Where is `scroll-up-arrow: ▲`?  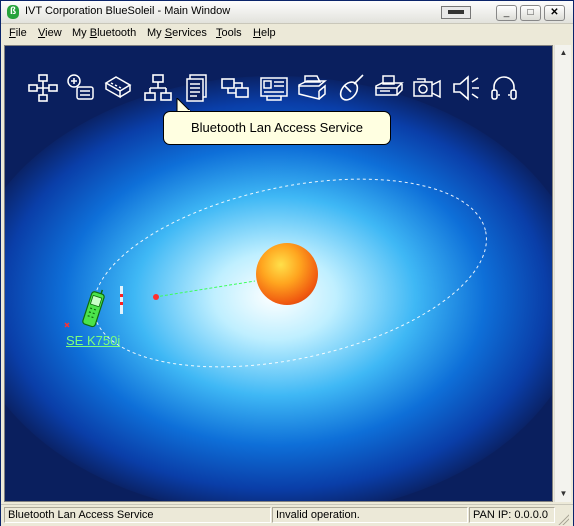 scroll-up-arrow: ▲ is located at coordinates (563, 53).